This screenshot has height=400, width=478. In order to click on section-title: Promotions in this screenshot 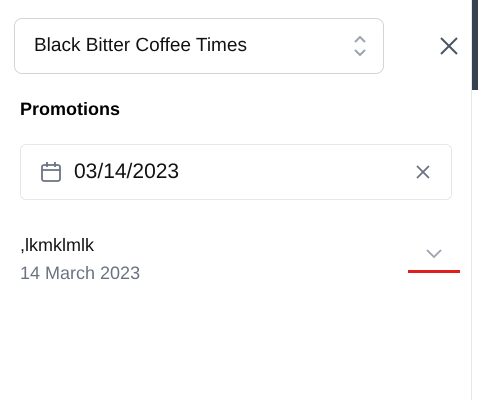, I will do `click(70, 109)`.